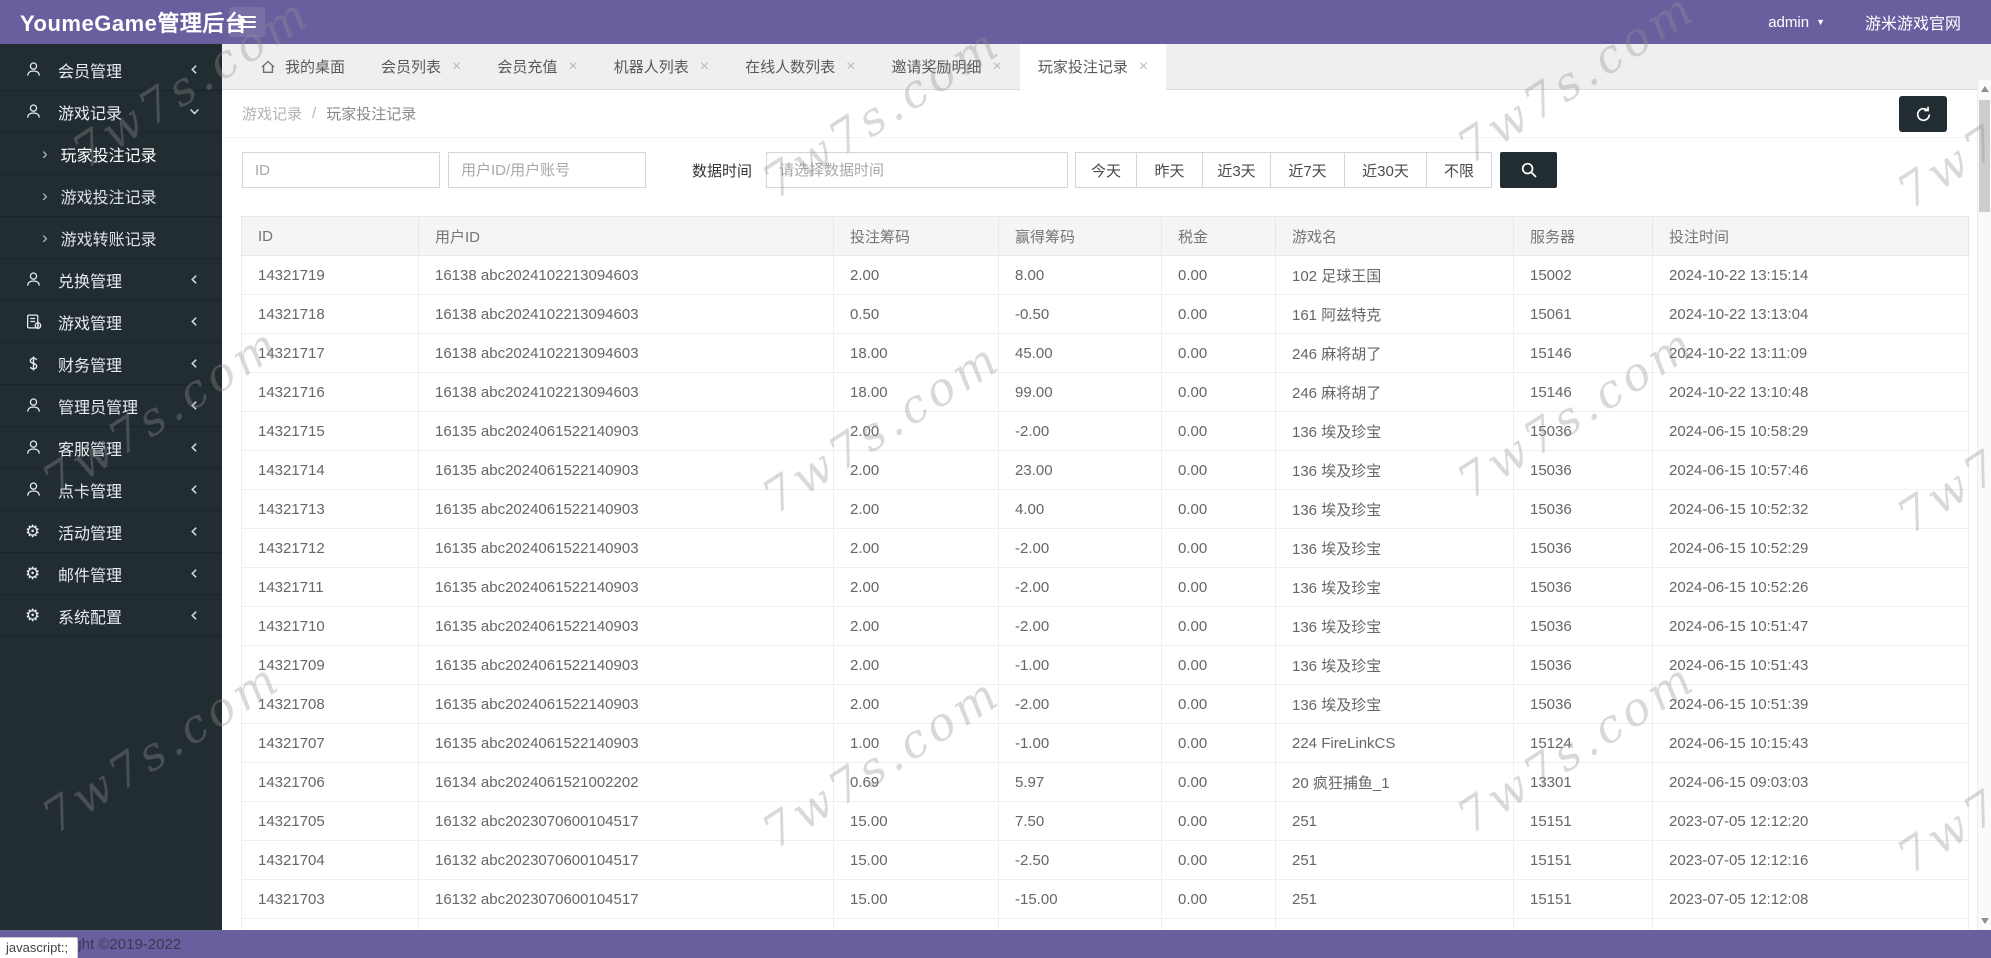  Describe the element at coordinates (1984, 505) in the screenshot. I see `vertical-scrollbar` at that location.